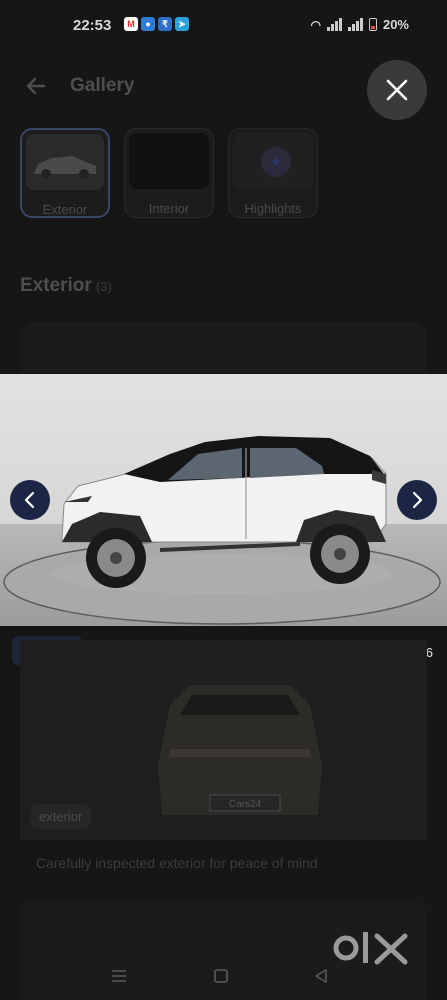 The width and height of the screenshot is (447, 1000). Describe the element at coordinates (223, 352) in the screenshot. I see `gallery-card-top` at that location.